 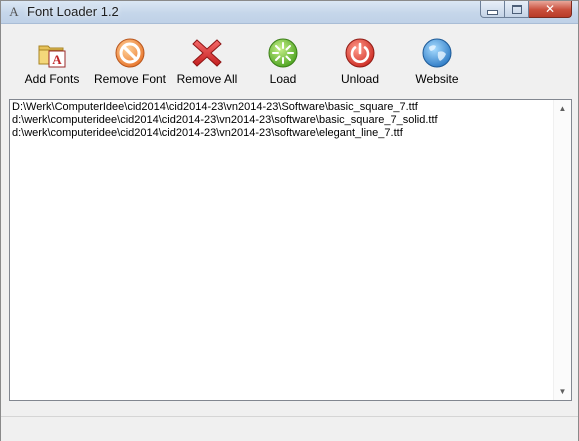 I want to click on power-icon, so click(x=360, y=53).